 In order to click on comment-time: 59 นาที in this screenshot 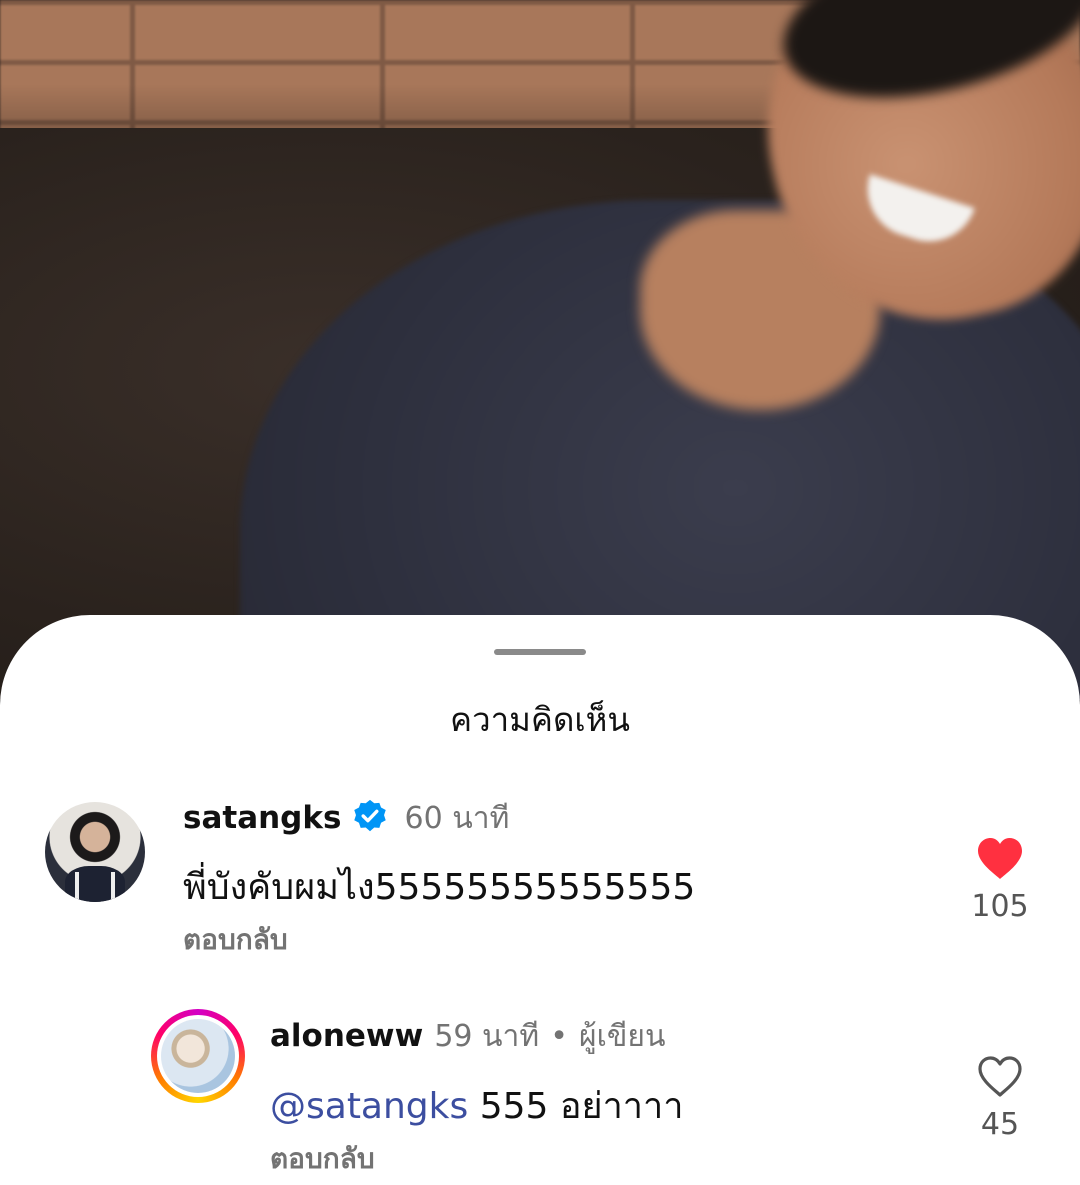, I will do `click(487, 1036)`.